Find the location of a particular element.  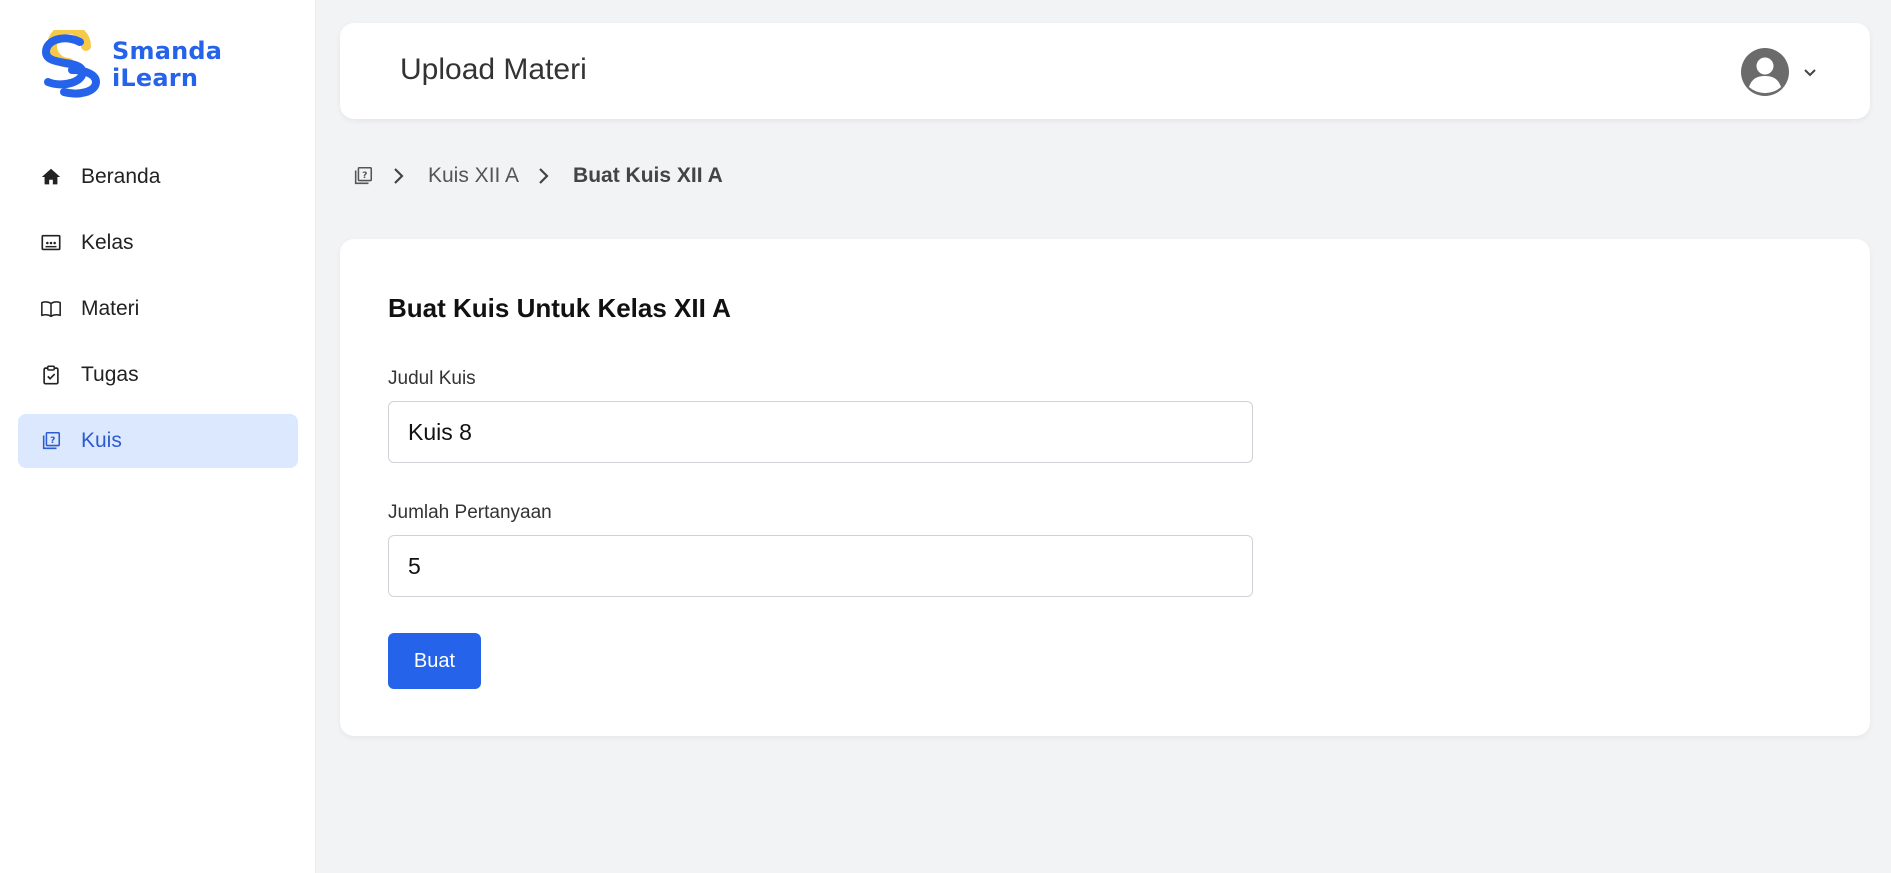

sidebar-item-kuis: ? Kuis is located at coordinates (158, 441).